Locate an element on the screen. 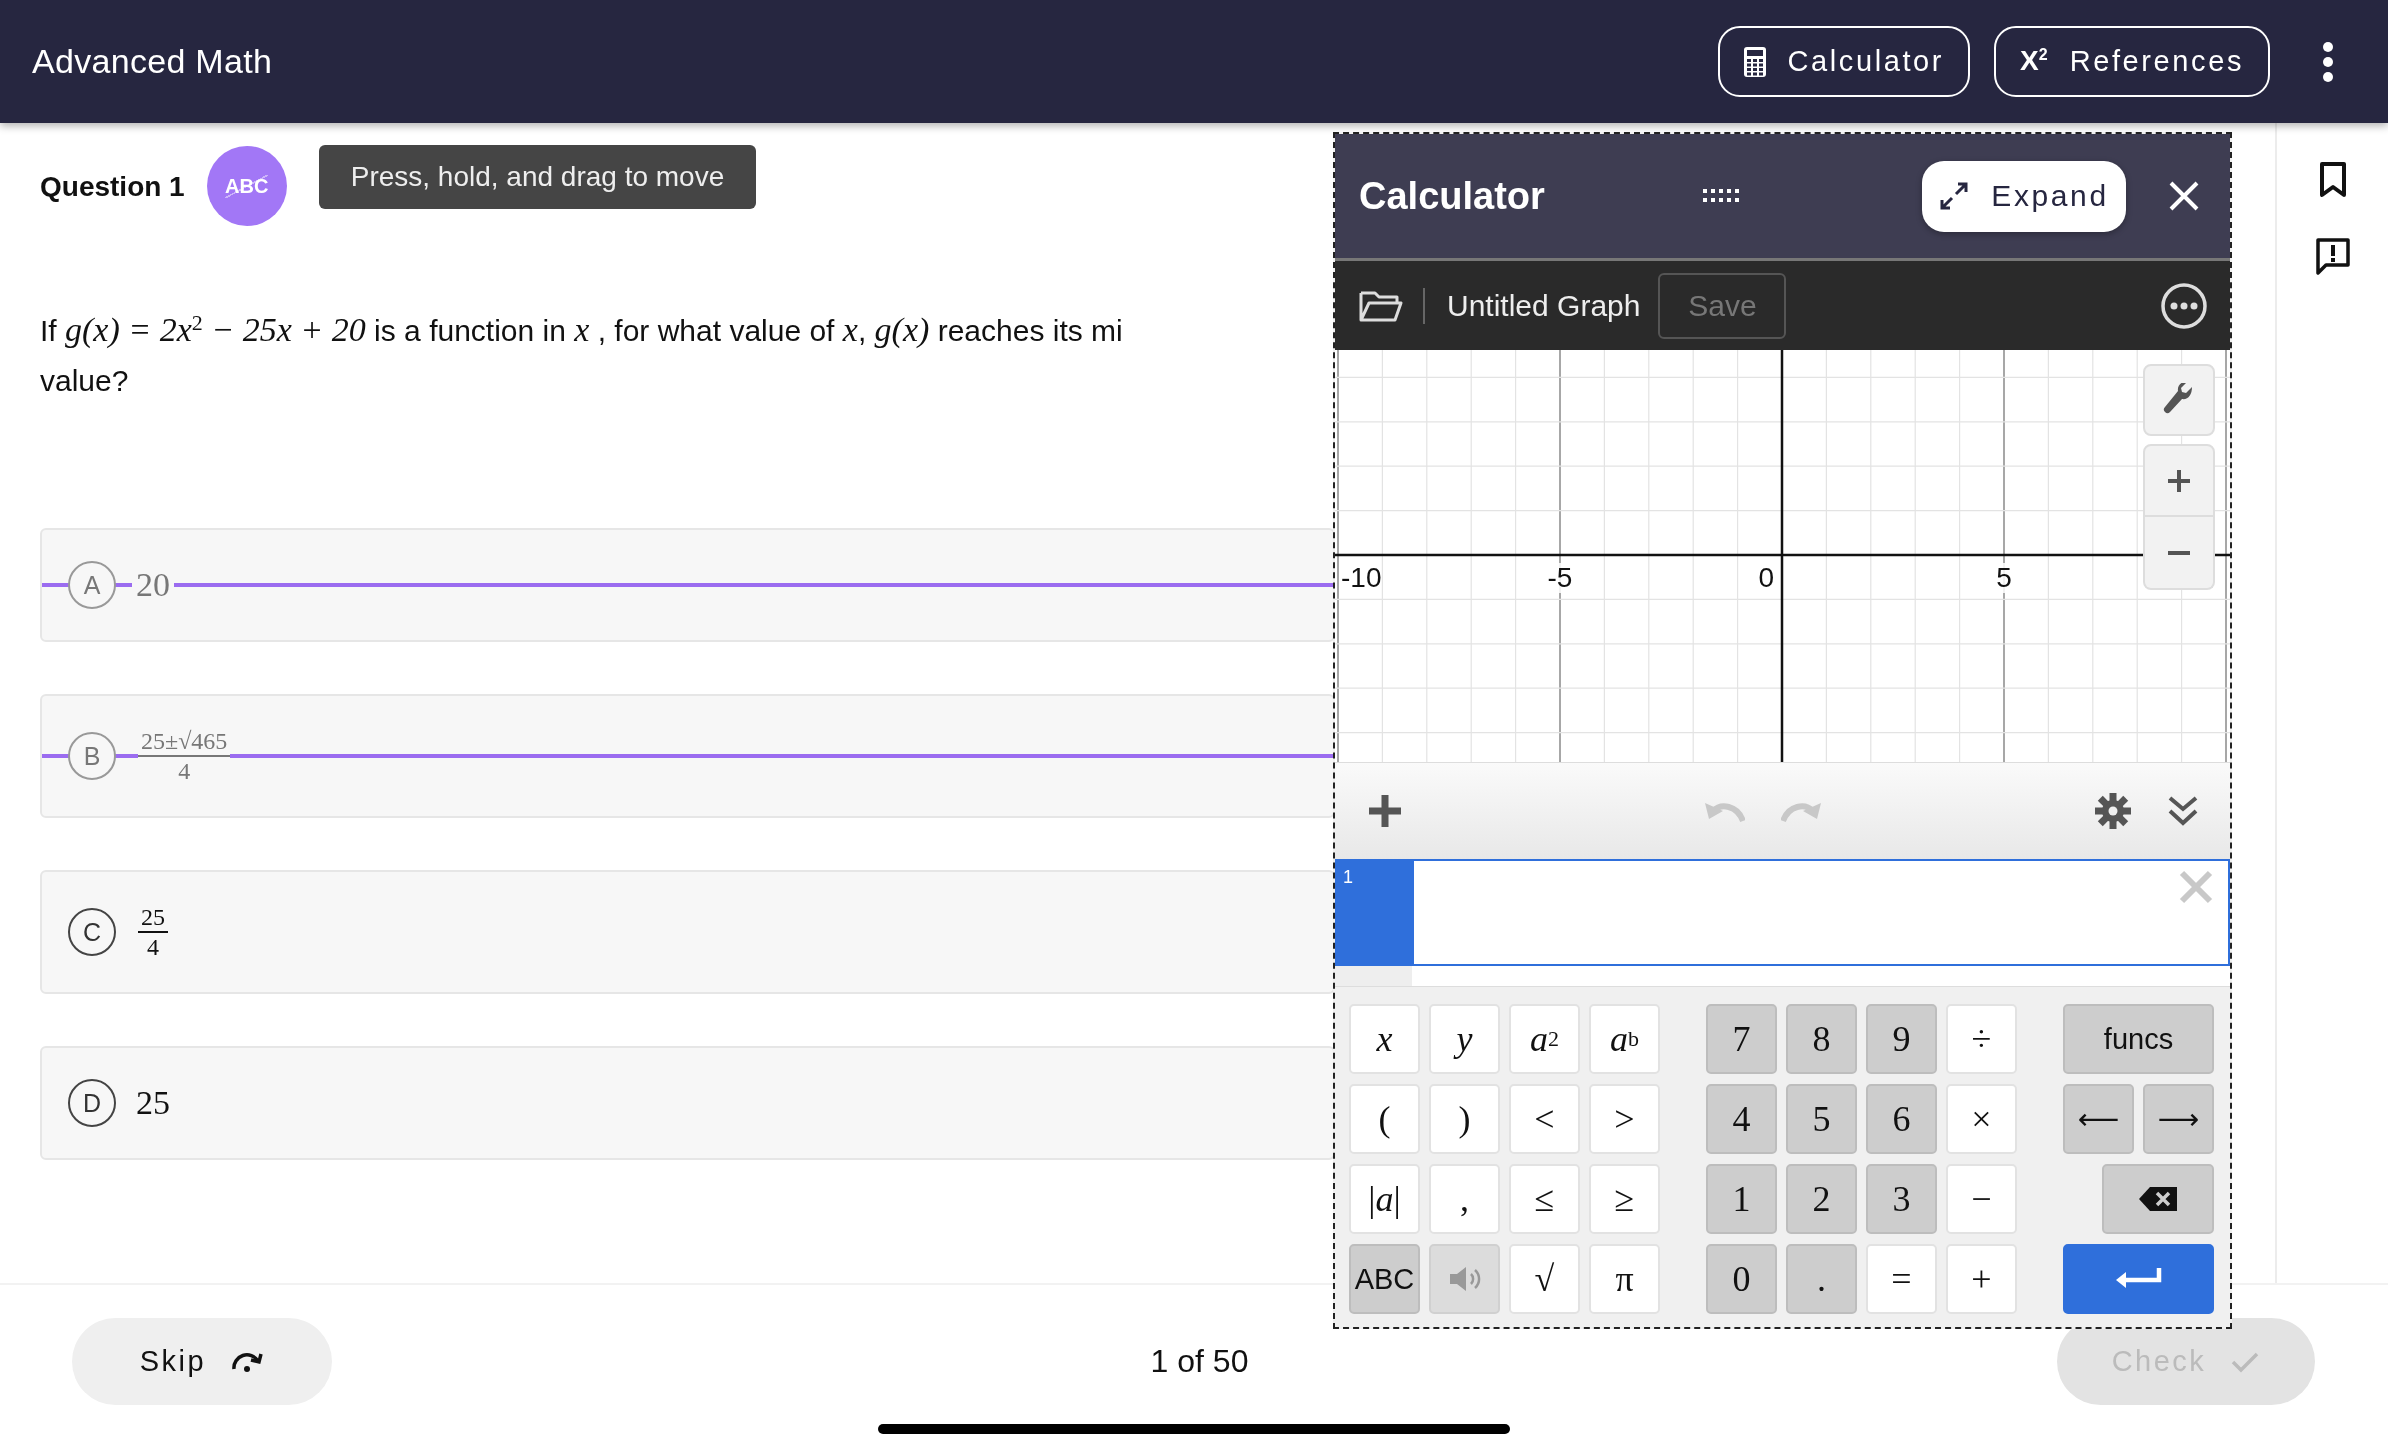 This screenshot has height=1438, width=2388. expression-row: 1 is located at coordinates (1782, 912).